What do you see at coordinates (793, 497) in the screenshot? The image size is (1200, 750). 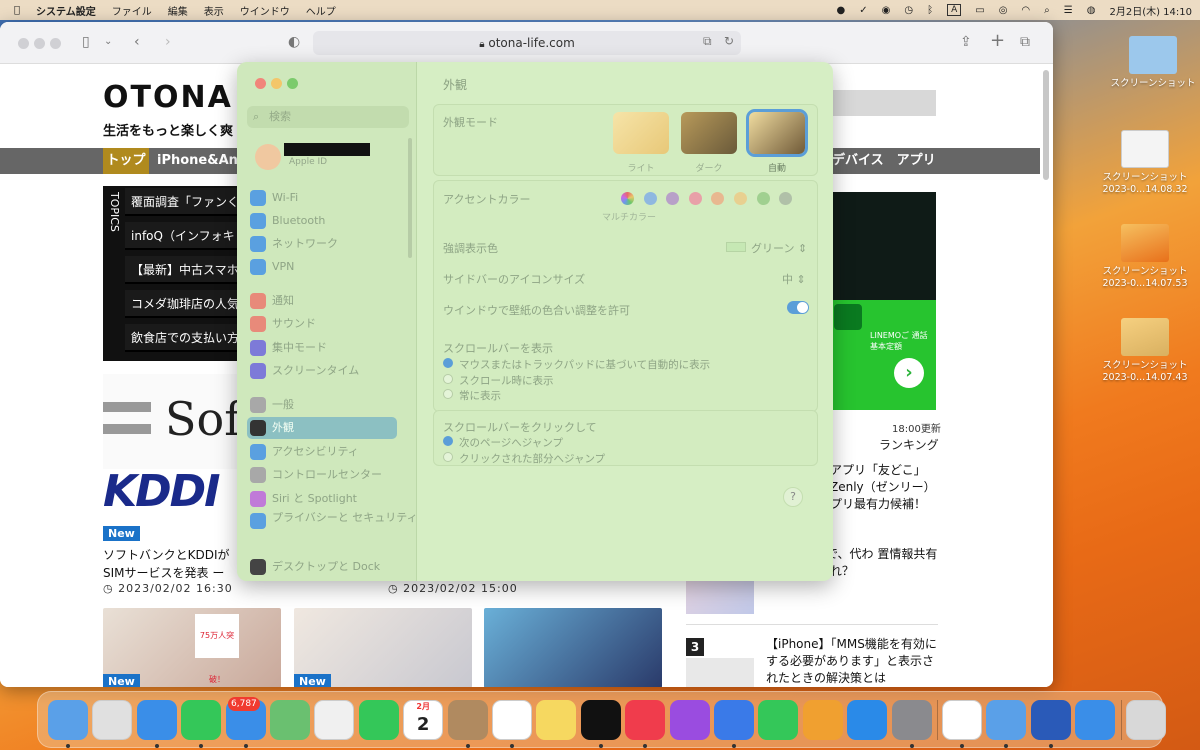 I see `help-button: ?` at bounding box center [793, 497].